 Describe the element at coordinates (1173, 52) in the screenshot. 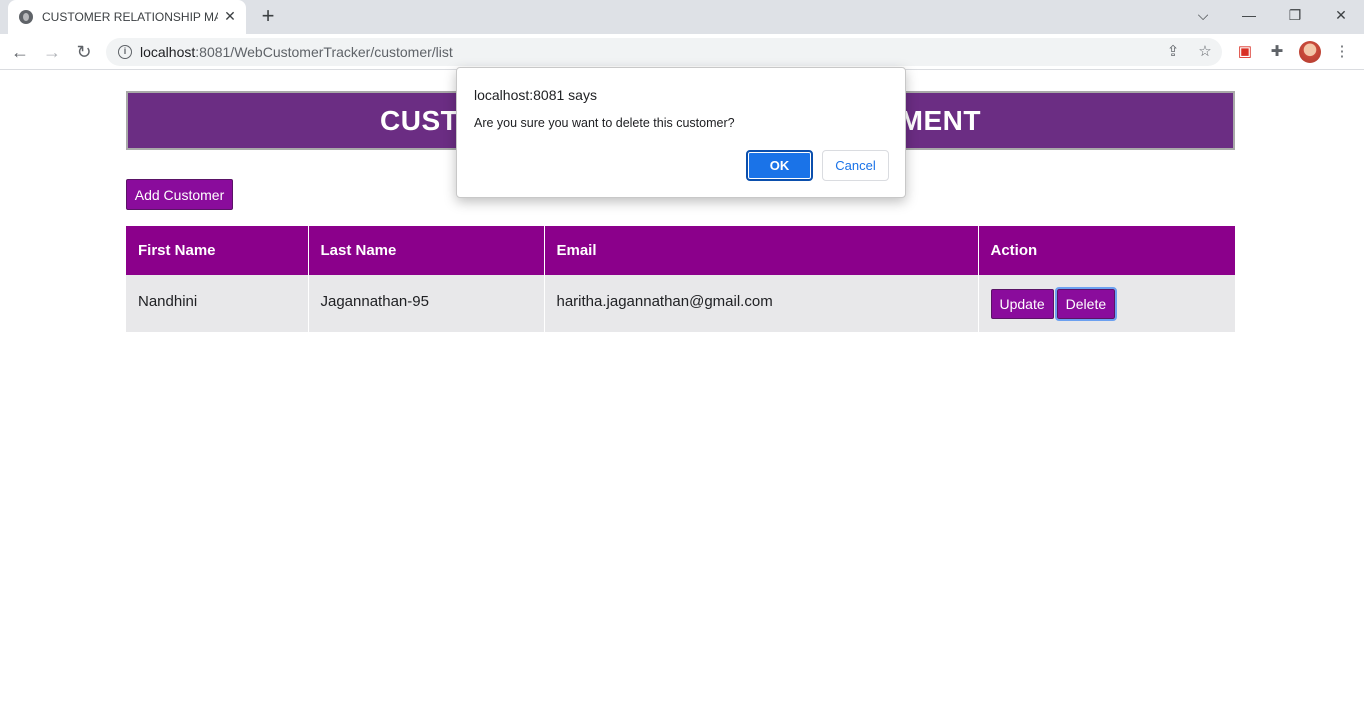

I see `share-icon: ⇪` at that location.